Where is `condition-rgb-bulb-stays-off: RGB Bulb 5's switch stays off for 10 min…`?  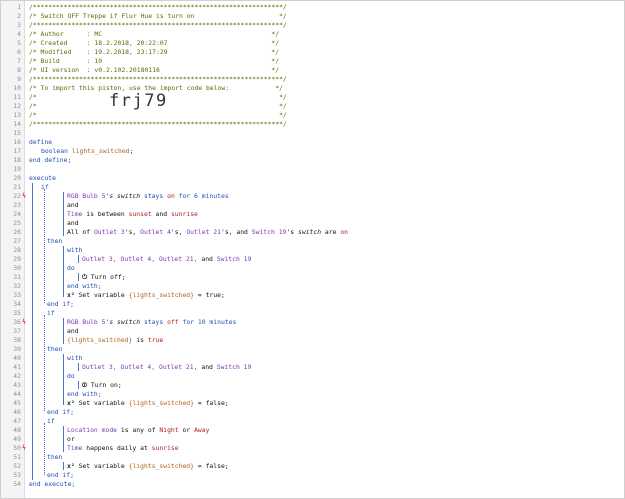
condition-rgb-bulb-stays-off: RGB Bulb 5's switch stays off for 10 min… is located at coordinates (341, 322).